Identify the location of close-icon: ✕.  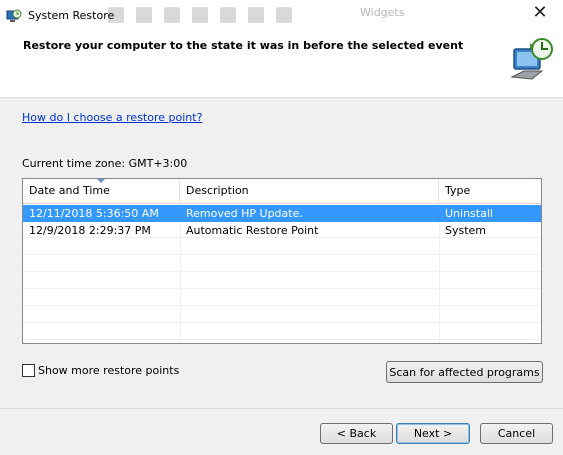
(540, 12).